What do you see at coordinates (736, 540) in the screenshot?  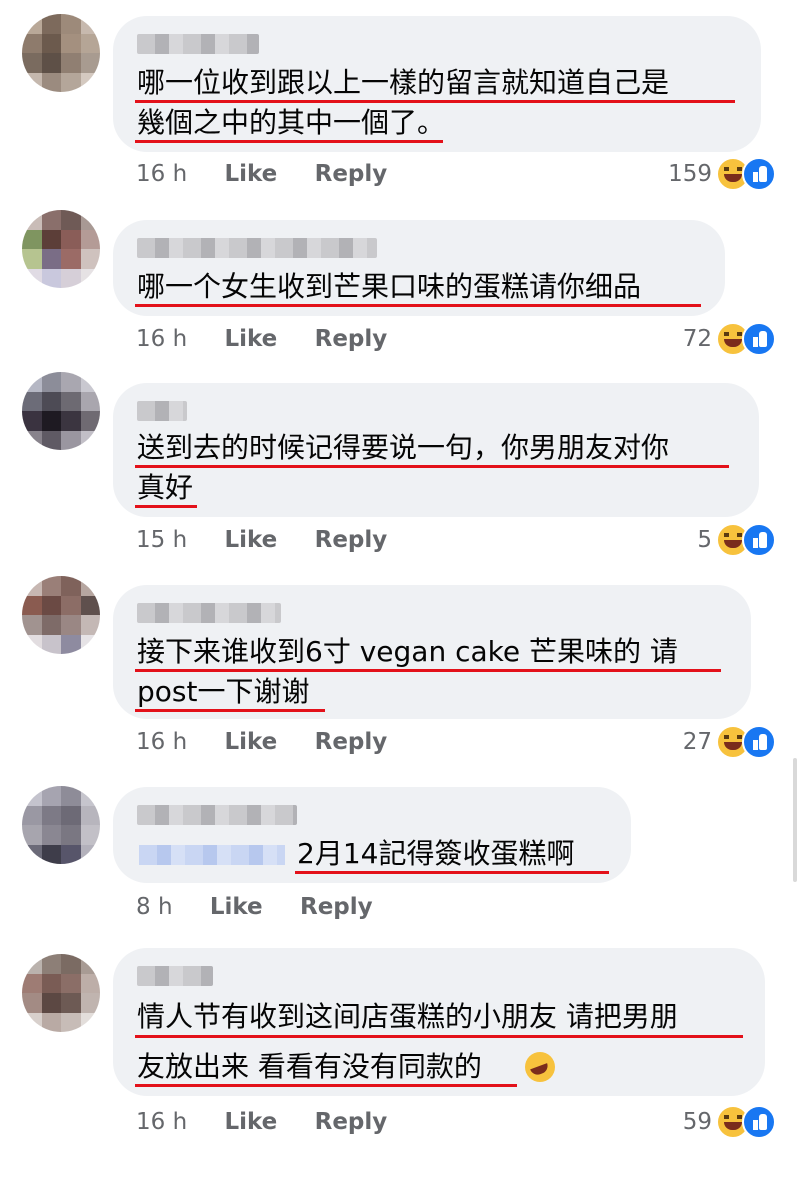 I see `reaction-summary: 5` at bounding box center [736, 540].